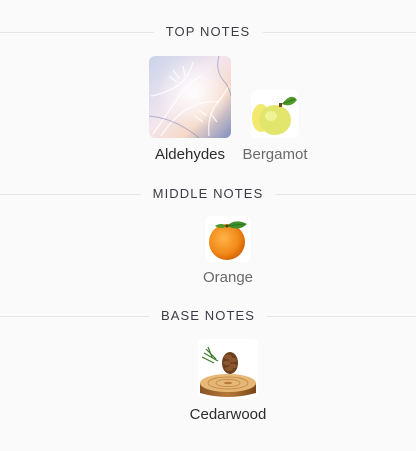 The image size is (416, 451). I want to click on section-header-base-notes: BASE NOTES, so click(208, 316).